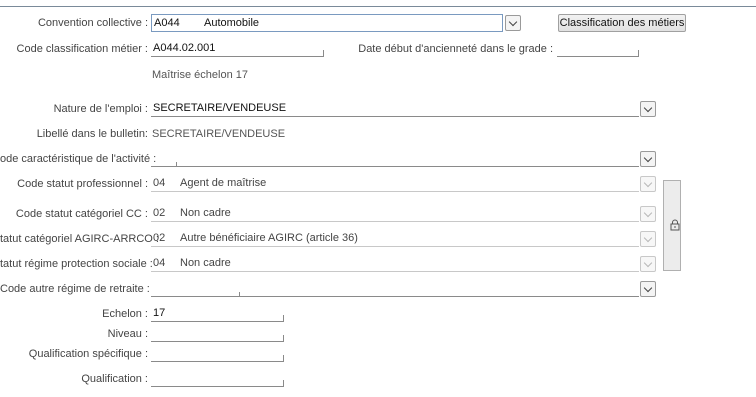  Describe the element at coordinates (395, 184) in the screenshot. I see `statut-pro-combo: 04 Agent de maîtrise` at that location.